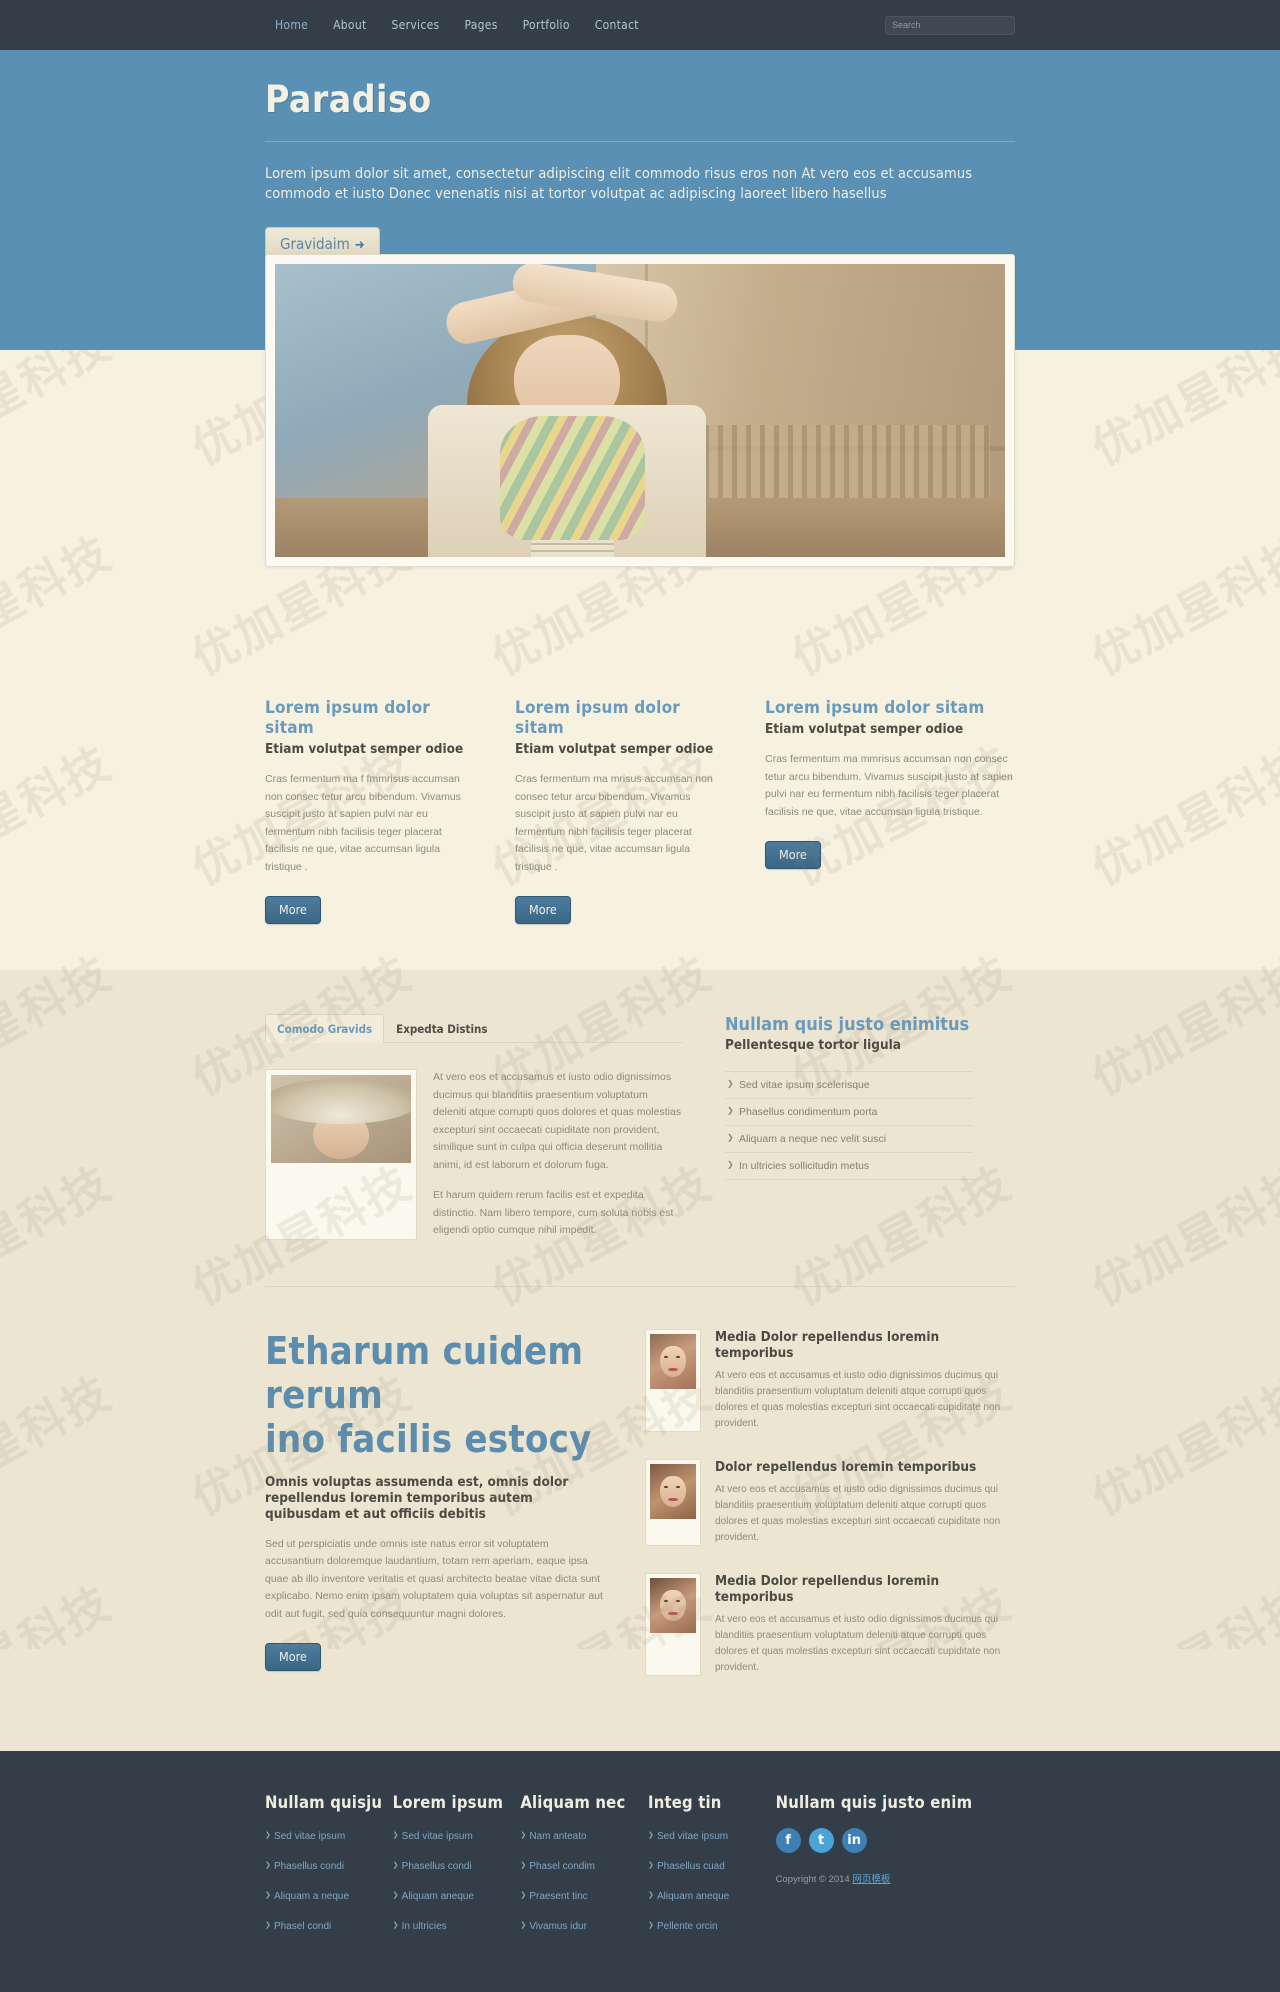 The width and height of the screenshot is (1280, 1992). What do you see at coordinates (553, 1836) in the screenshot?
I see `footer-link: Nam anteato` at bounding box center [553, 1836].